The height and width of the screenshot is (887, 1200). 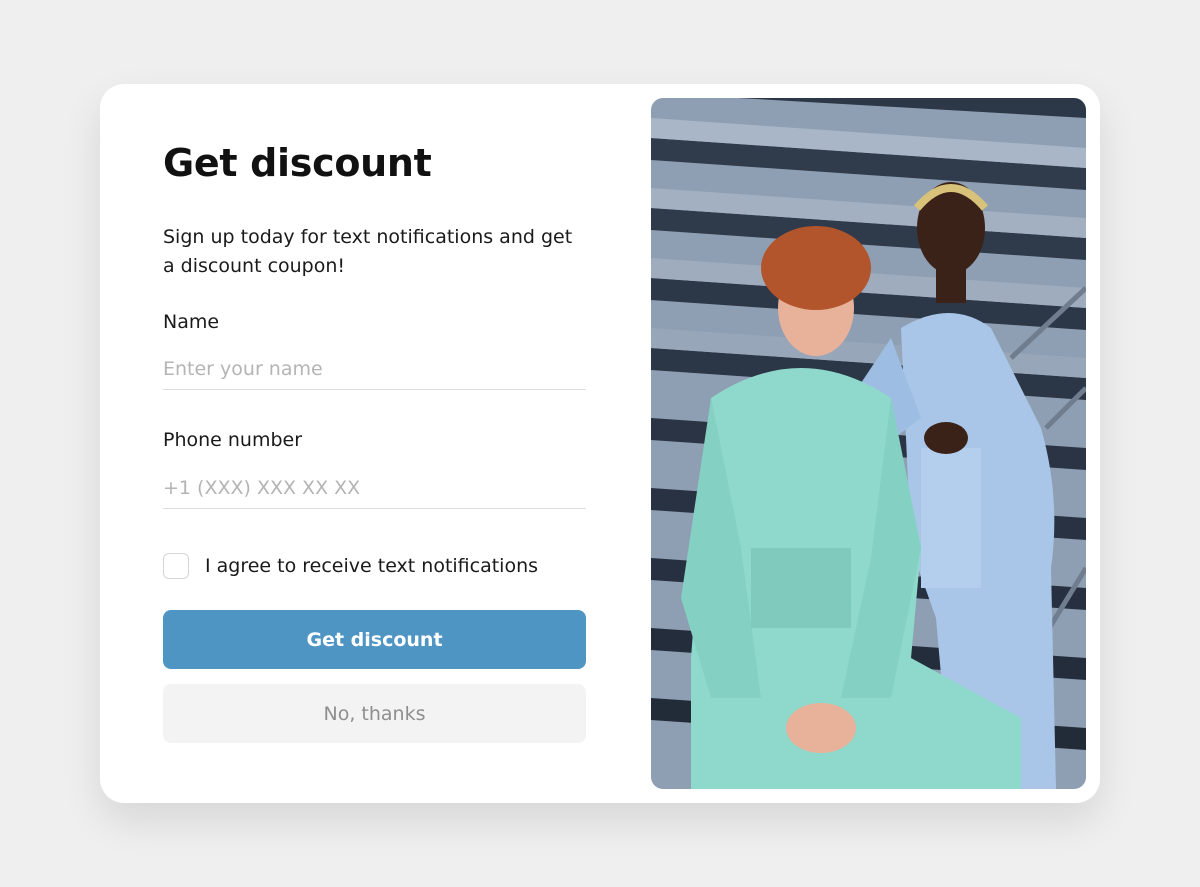 What do you see at coordinates (374, 713) in the screenshot?
I see `no-thanks-button: No, thanks` at bounding box center [374, 713].